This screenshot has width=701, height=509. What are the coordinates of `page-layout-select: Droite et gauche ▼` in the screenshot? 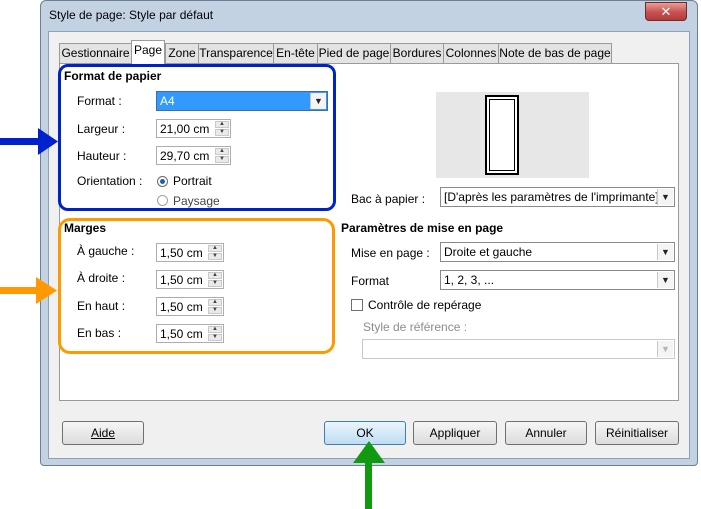 It's located at (557, 252).